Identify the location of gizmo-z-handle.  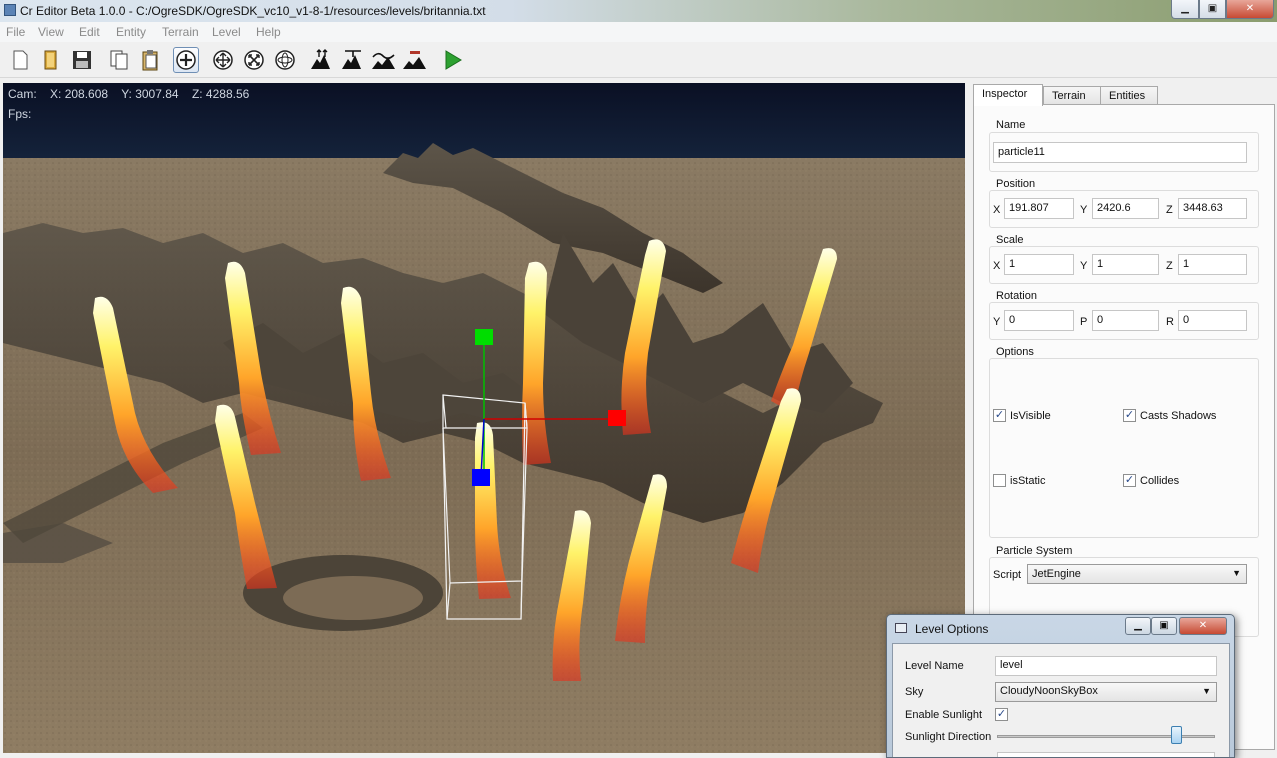
(481, 477).